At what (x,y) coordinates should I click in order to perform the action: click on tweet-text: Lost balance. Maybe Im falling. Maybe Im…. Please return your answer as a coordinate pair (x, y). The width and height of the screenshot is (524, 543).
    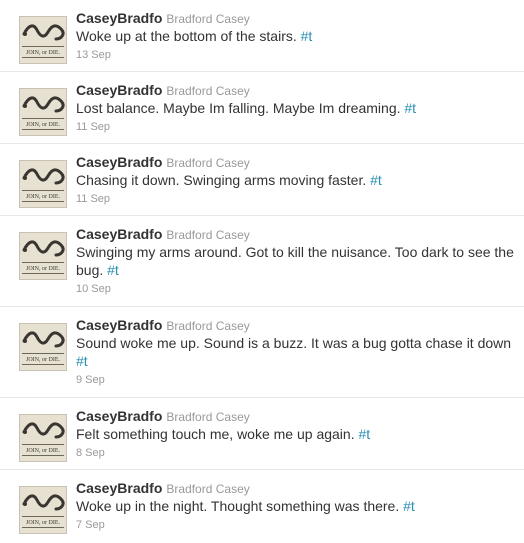
    Looking at the image, I should click on (295, 108).